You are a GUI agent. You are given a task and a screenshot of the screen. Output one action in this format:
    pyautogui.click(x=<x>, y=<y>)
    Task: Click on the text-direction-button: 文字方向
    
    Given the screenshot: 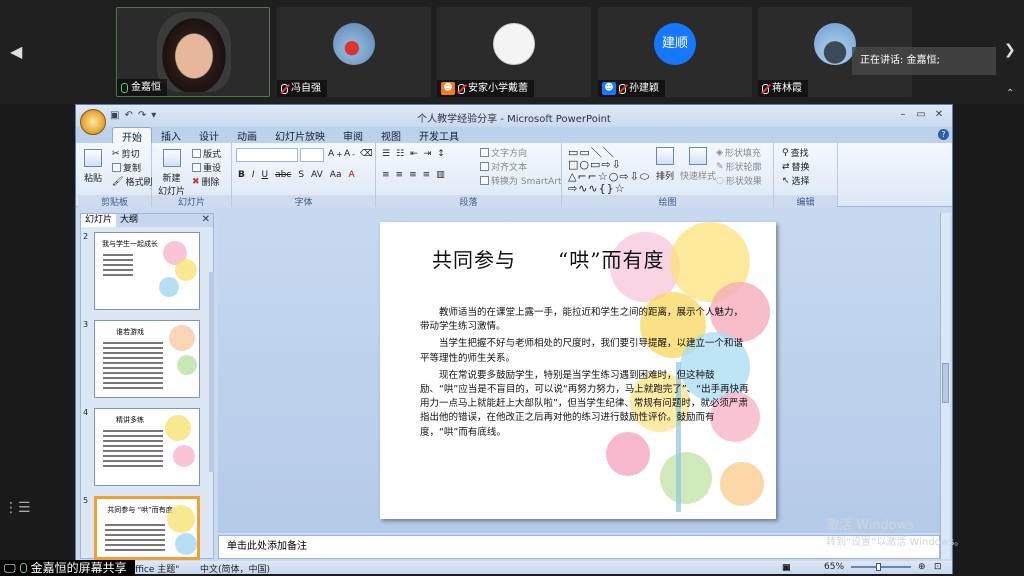 What is the action you would take?
    pyautogui.click(x=503, y=152)
    